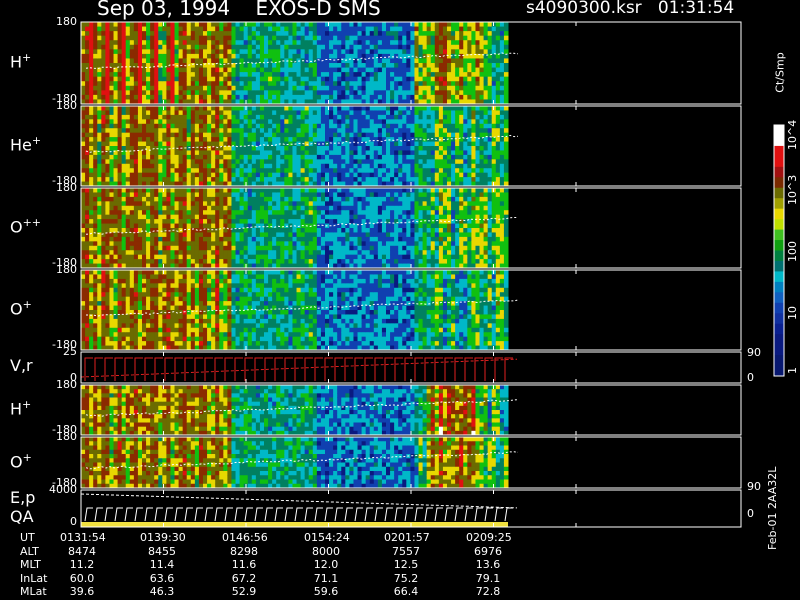  Describe the element at coordinates (326, 551) in the screenshot. I see `time-axis-alt-3: 8000` at that location.